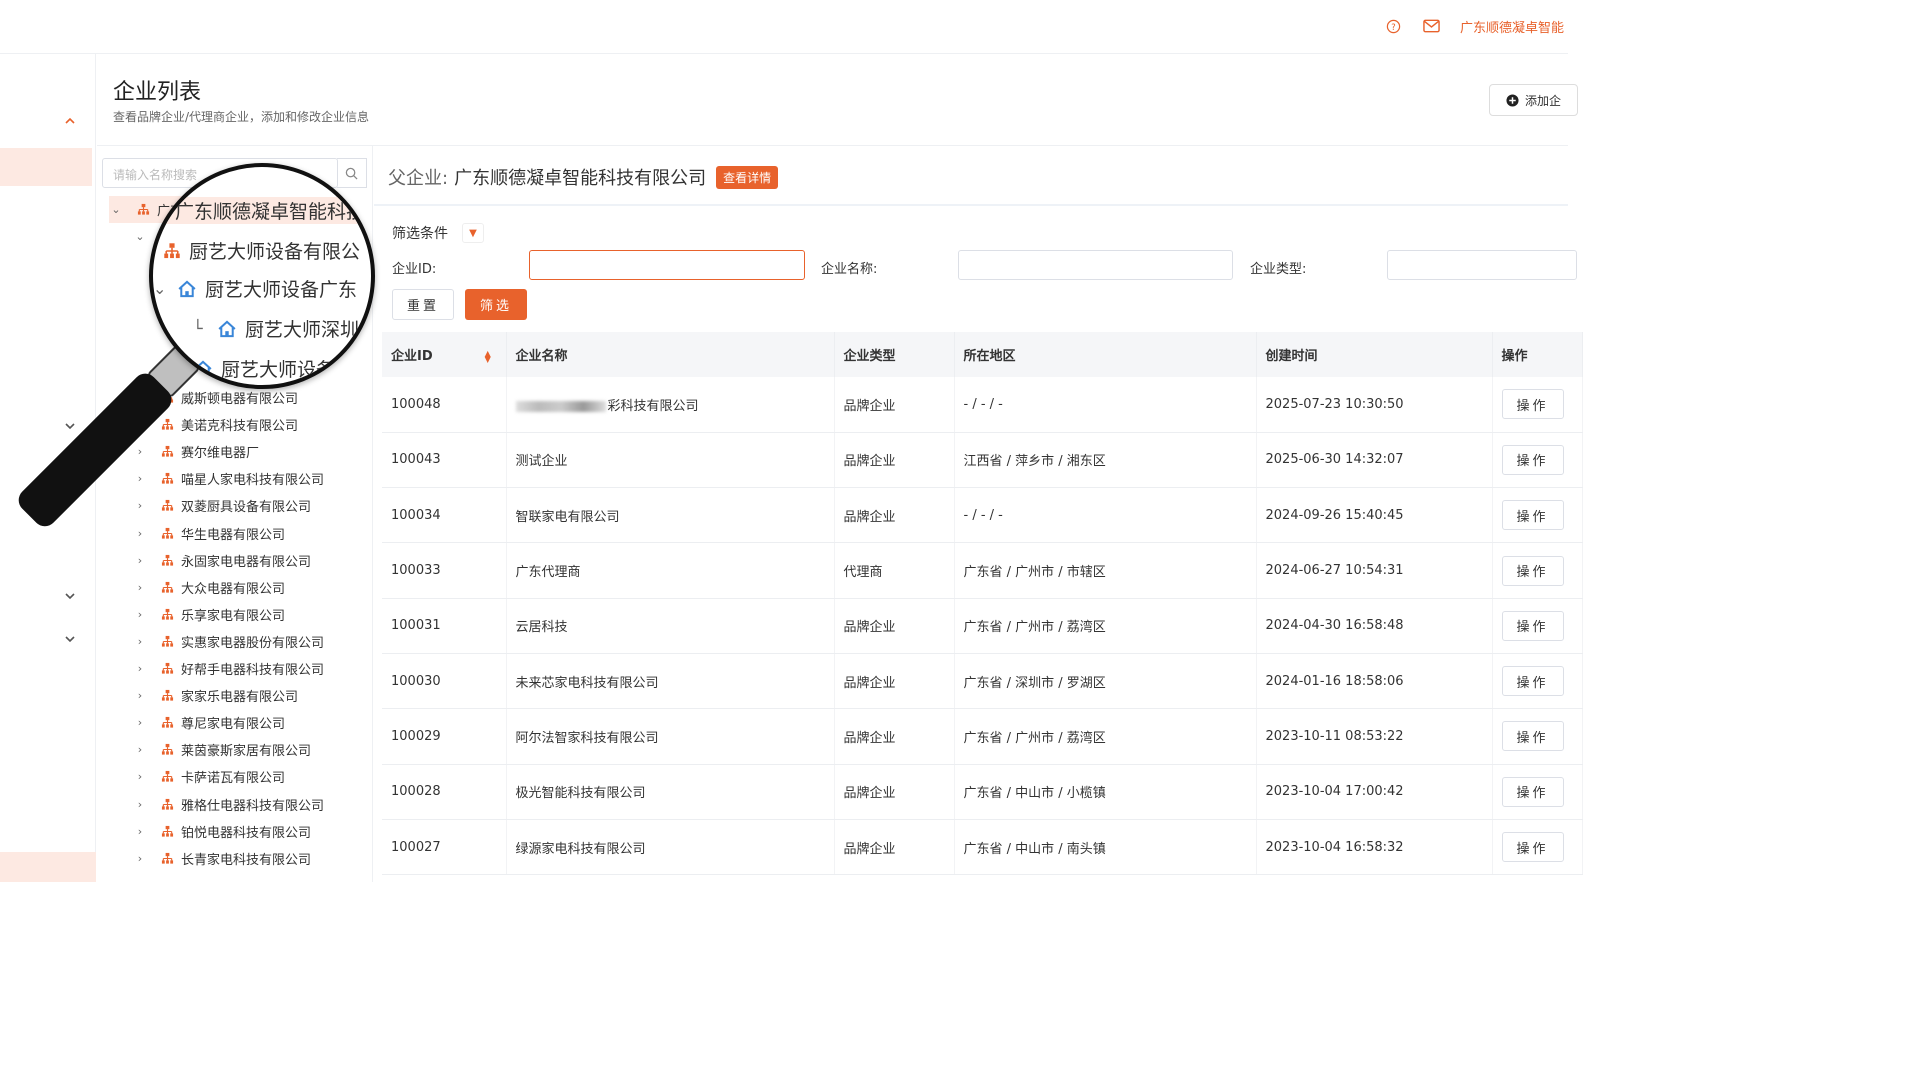 This screenshot has width=1920, height=1080. What do you see at coordinates (220, 173) in the screenshot?
I see `tree-search-input: 请输入名称搜索` at bounding box center [220, 173].